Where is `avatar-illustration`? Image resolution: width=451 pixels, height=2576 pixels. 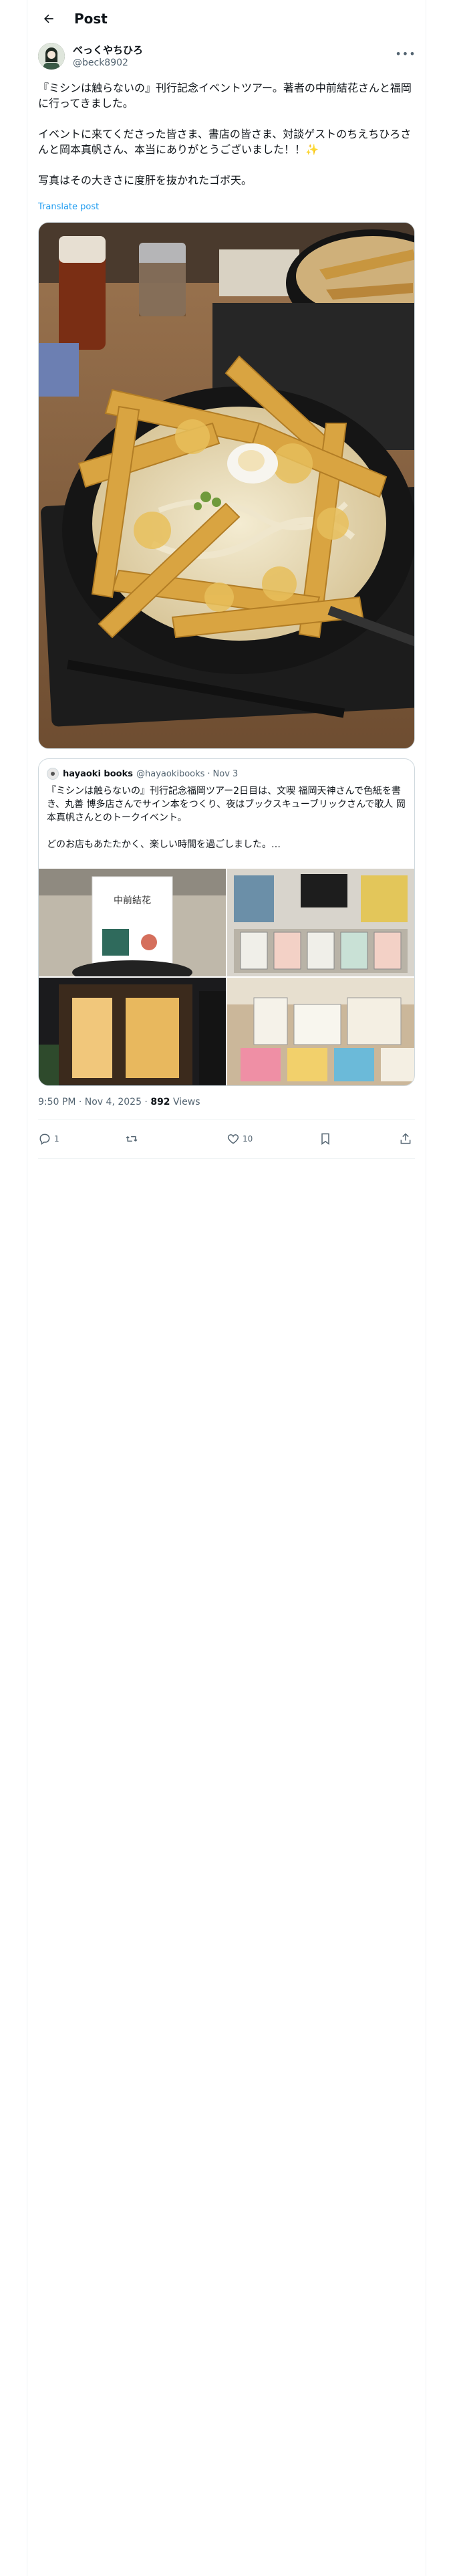
avatar-illustration is located at coordinates (51, 56).